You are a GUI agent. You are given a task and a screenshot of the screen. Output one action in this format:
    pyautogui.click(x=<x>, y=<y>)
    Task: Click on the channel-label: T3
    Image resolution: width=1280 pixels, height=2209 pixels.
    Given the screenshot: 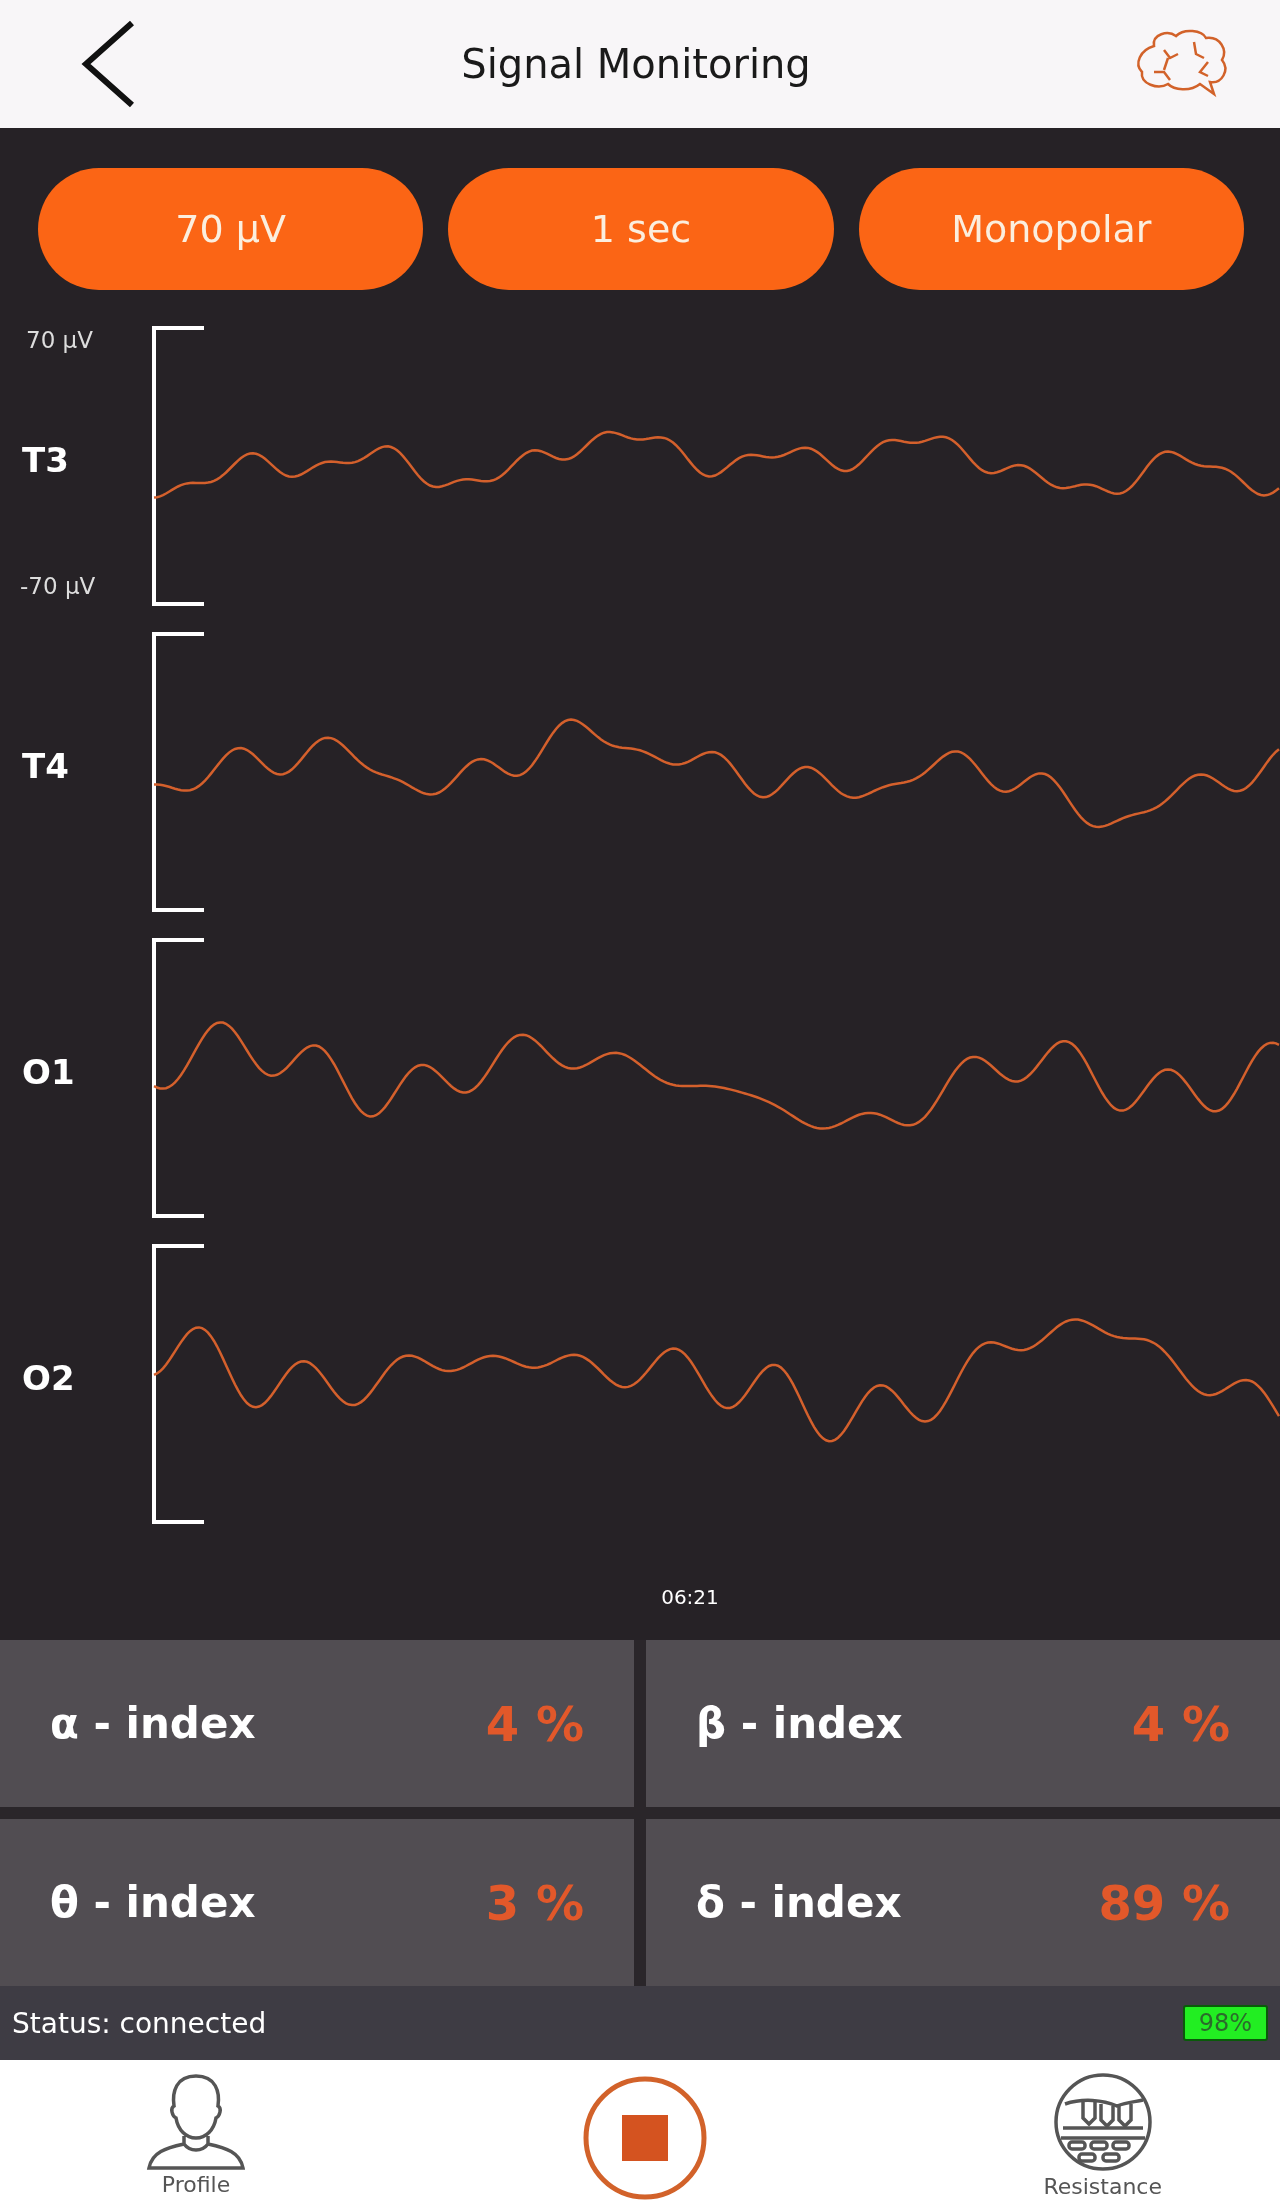 What is the action you would take?
    pyautogui.click(x=45, y=460)
    